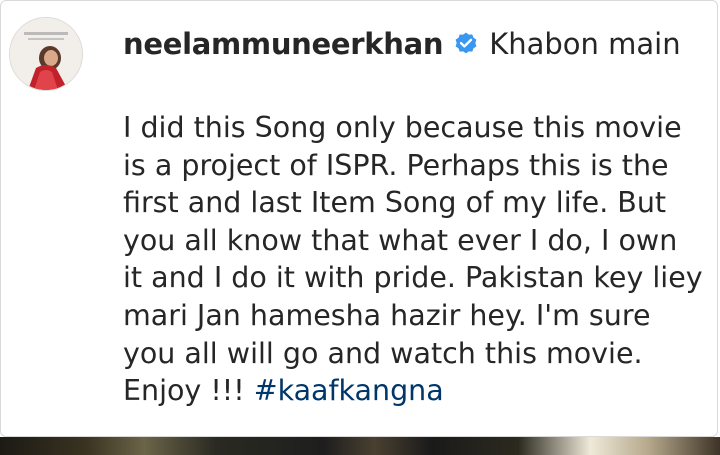 This screenshot has width=720, height=455. Describe the element at coordinates (585, 44) in the screenshot. I see `post-title: Khabon main` at that location.